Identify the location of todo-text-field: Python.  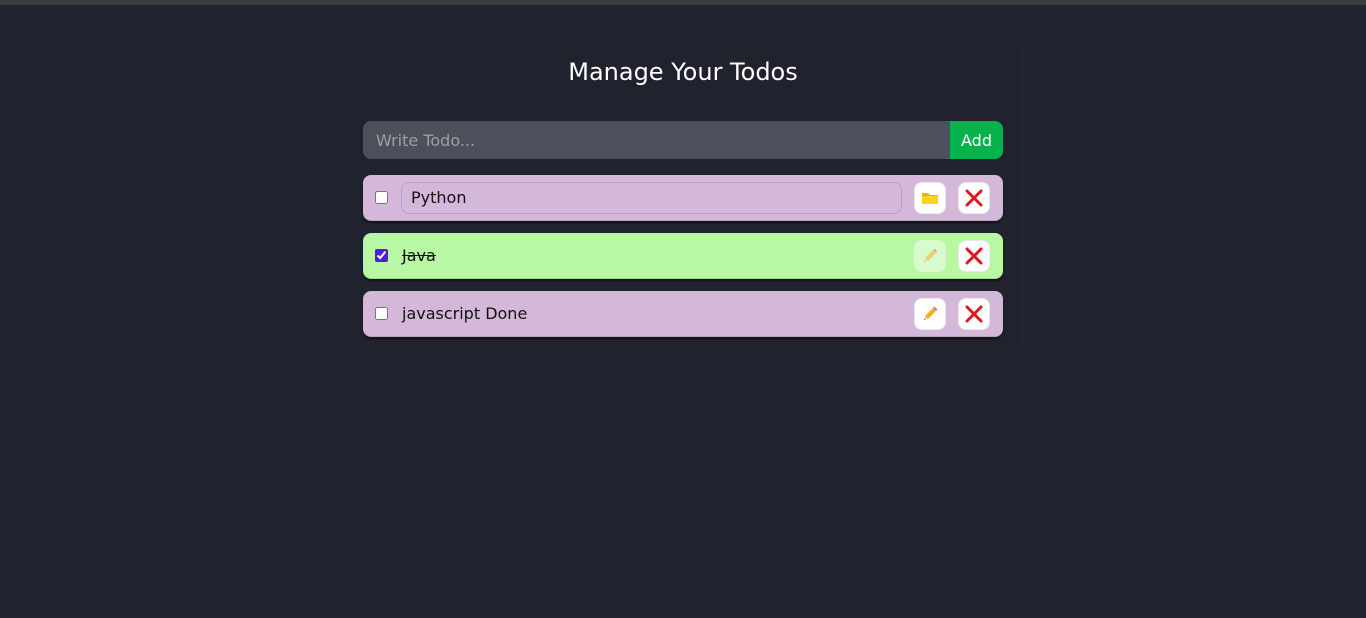
(651, 198).